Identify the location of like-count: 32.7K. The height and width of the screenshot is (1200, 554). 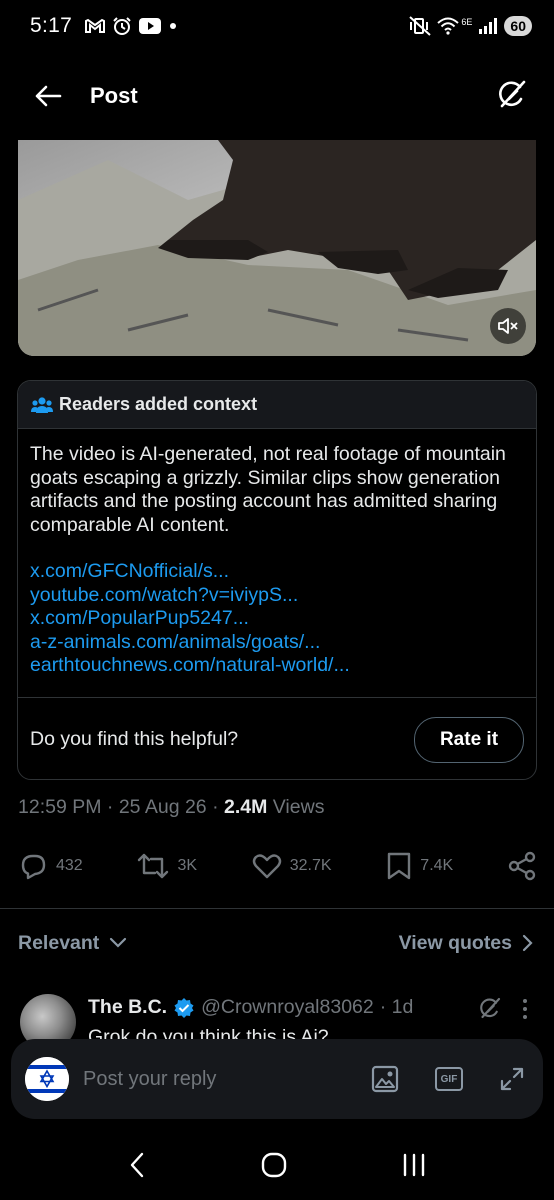
(310, 865).